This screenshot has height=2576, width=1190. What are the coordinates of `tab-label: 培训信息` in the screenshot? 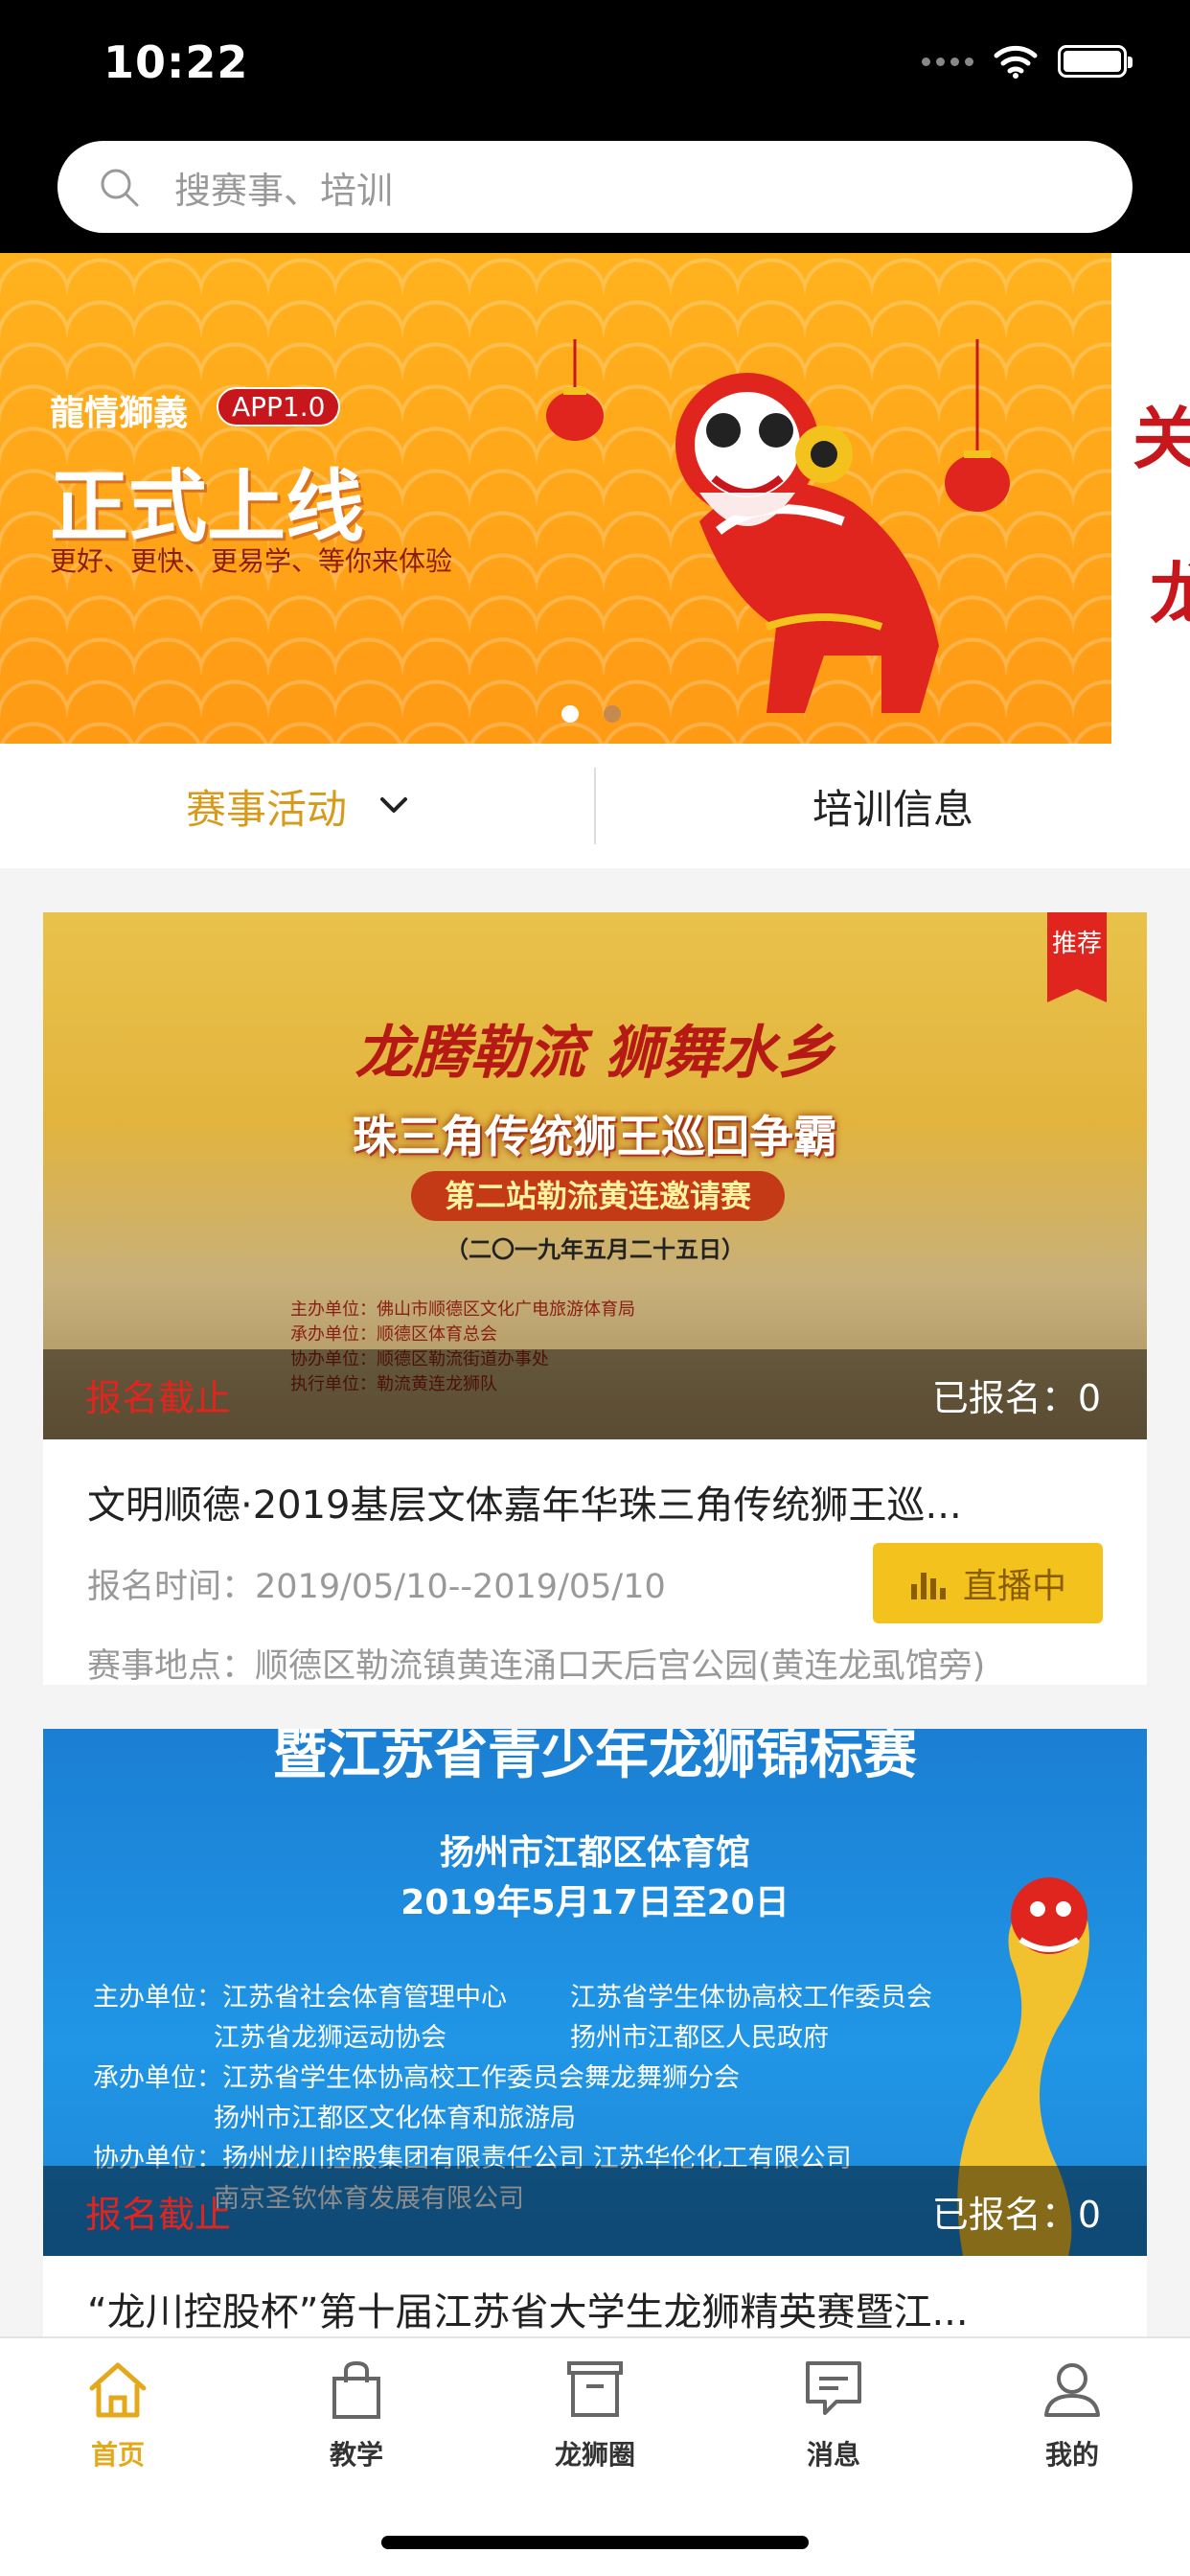 It's located at (893, 809).